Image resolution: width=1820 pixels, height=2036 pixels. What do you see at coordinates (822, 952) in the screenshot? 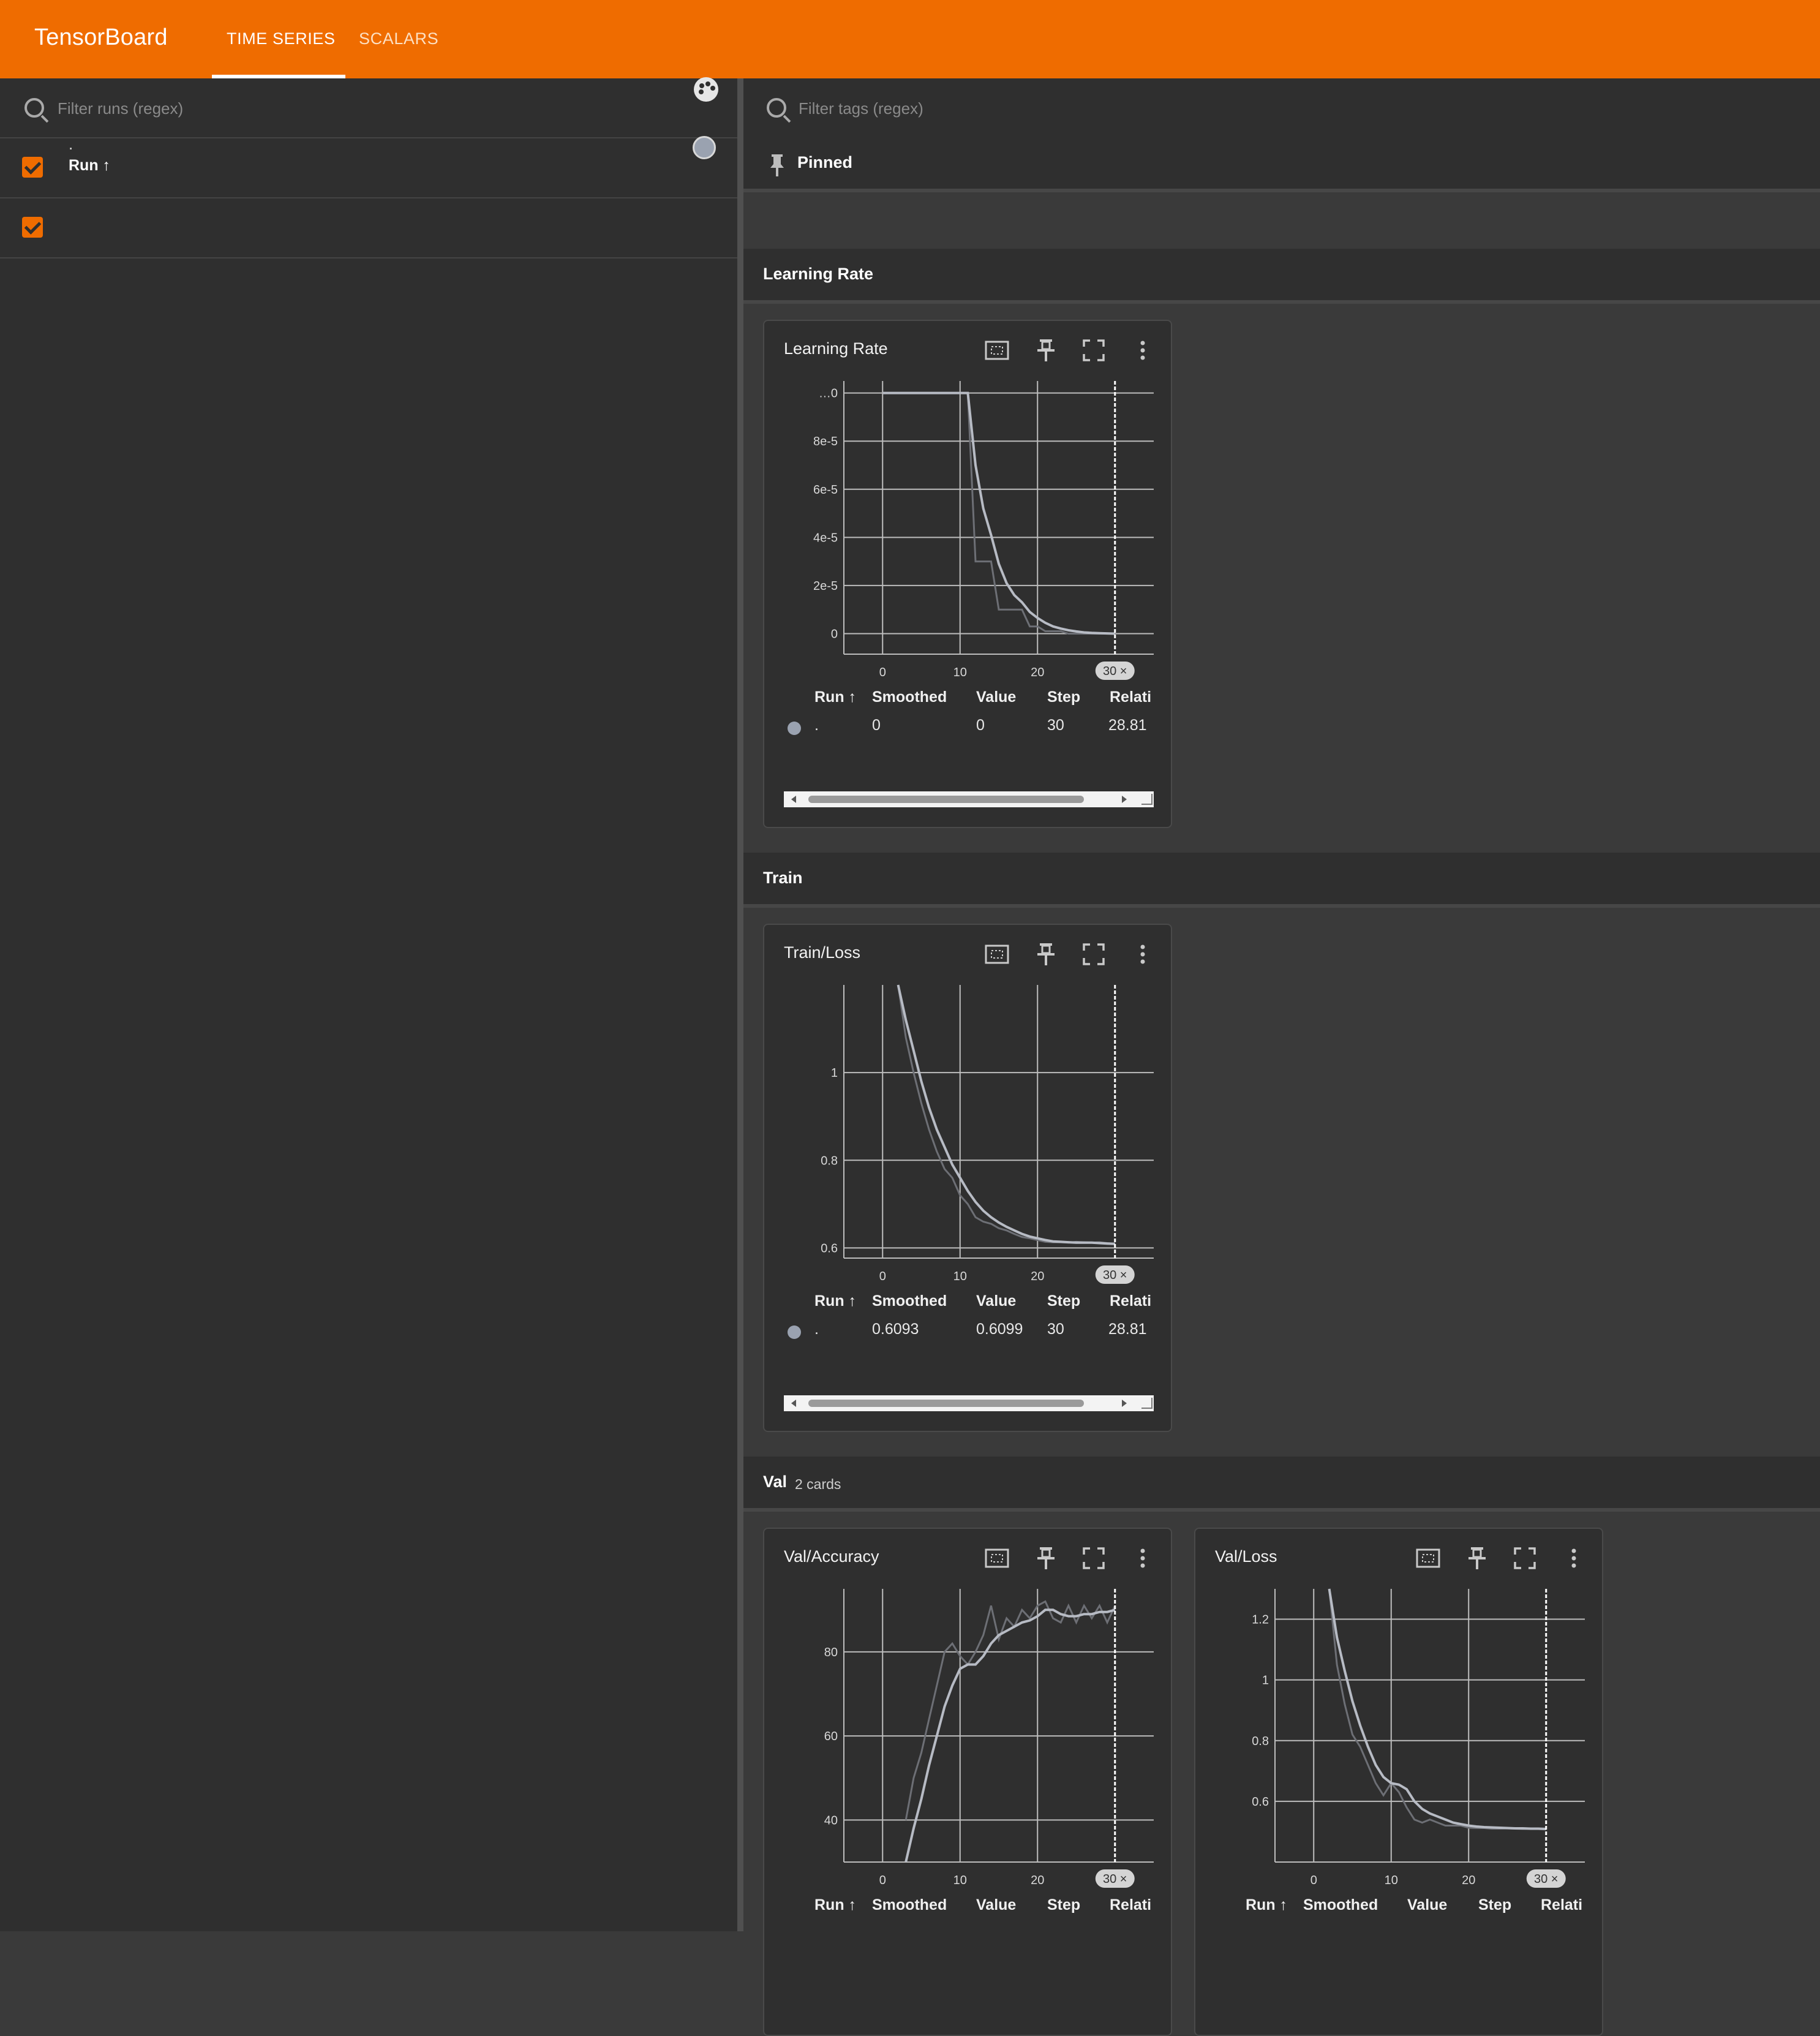
I see `card-title: Train/Loss` at bounding box center [822, 952].